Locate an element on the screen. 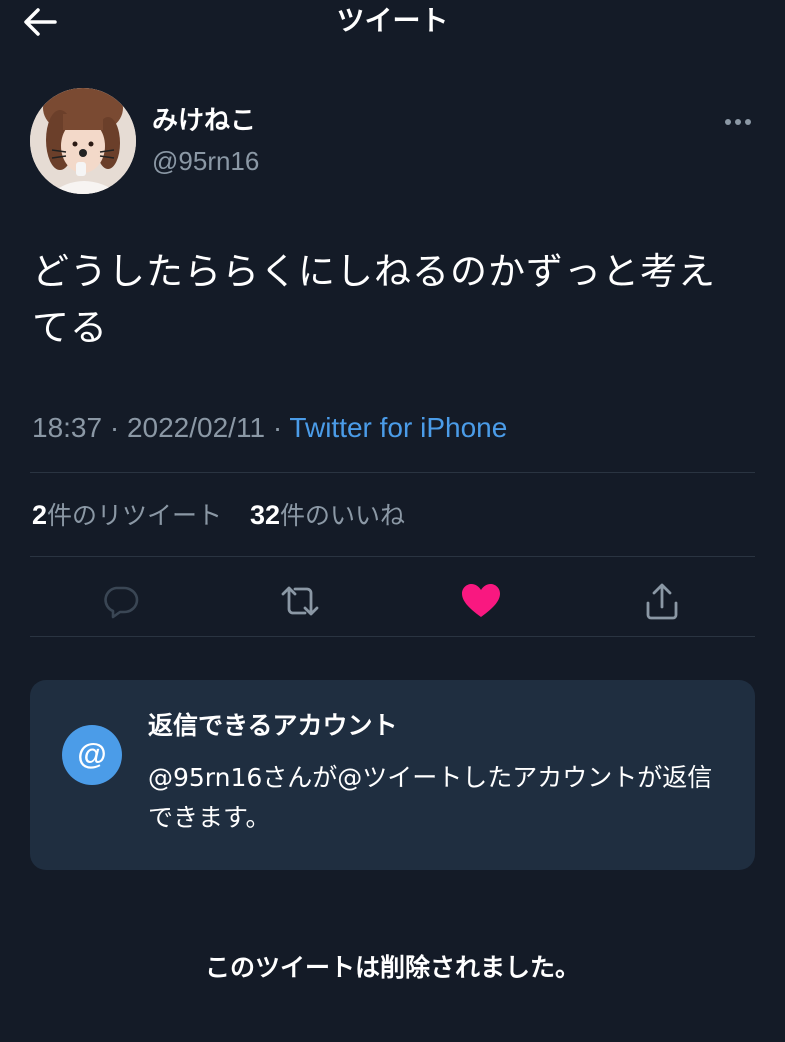  reply-button is located at coordinates (120, 601).